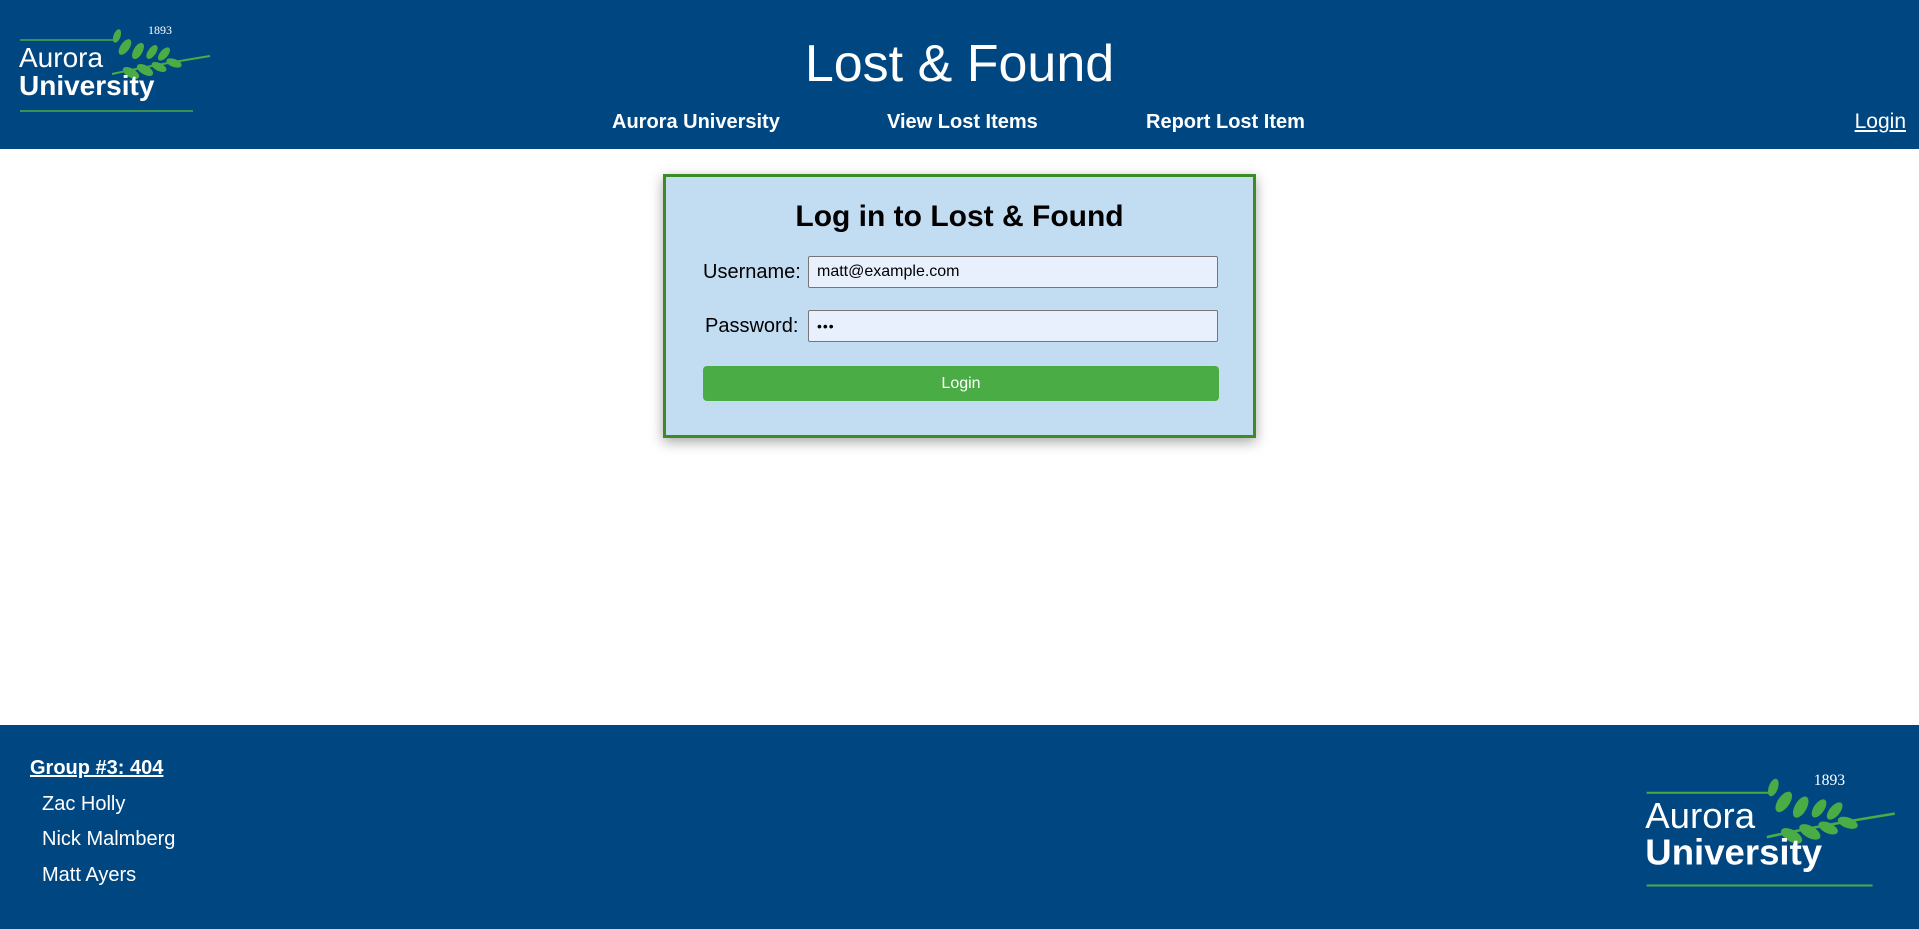  I want to click on nav-link-aurora-university: Aurora University, so click(696, 122).